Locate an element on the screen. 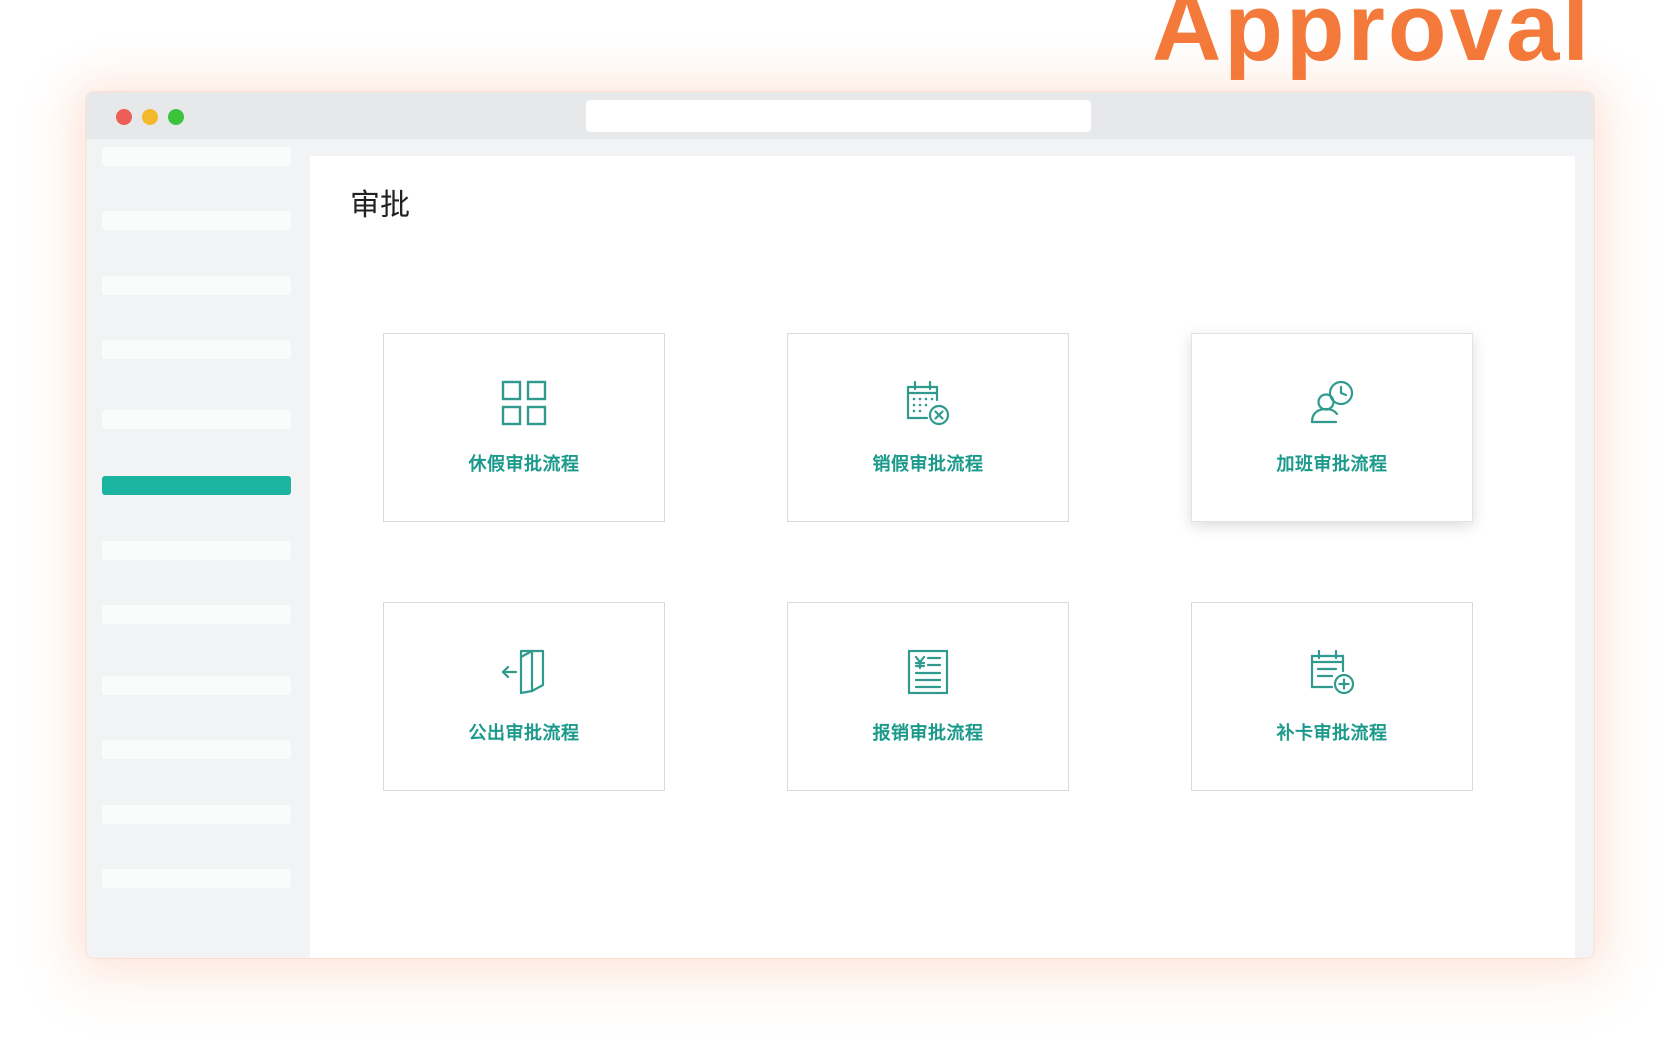 The height and width of the screenshot is (1046, 1680). grid-icon is located at coordinates (524, 403).